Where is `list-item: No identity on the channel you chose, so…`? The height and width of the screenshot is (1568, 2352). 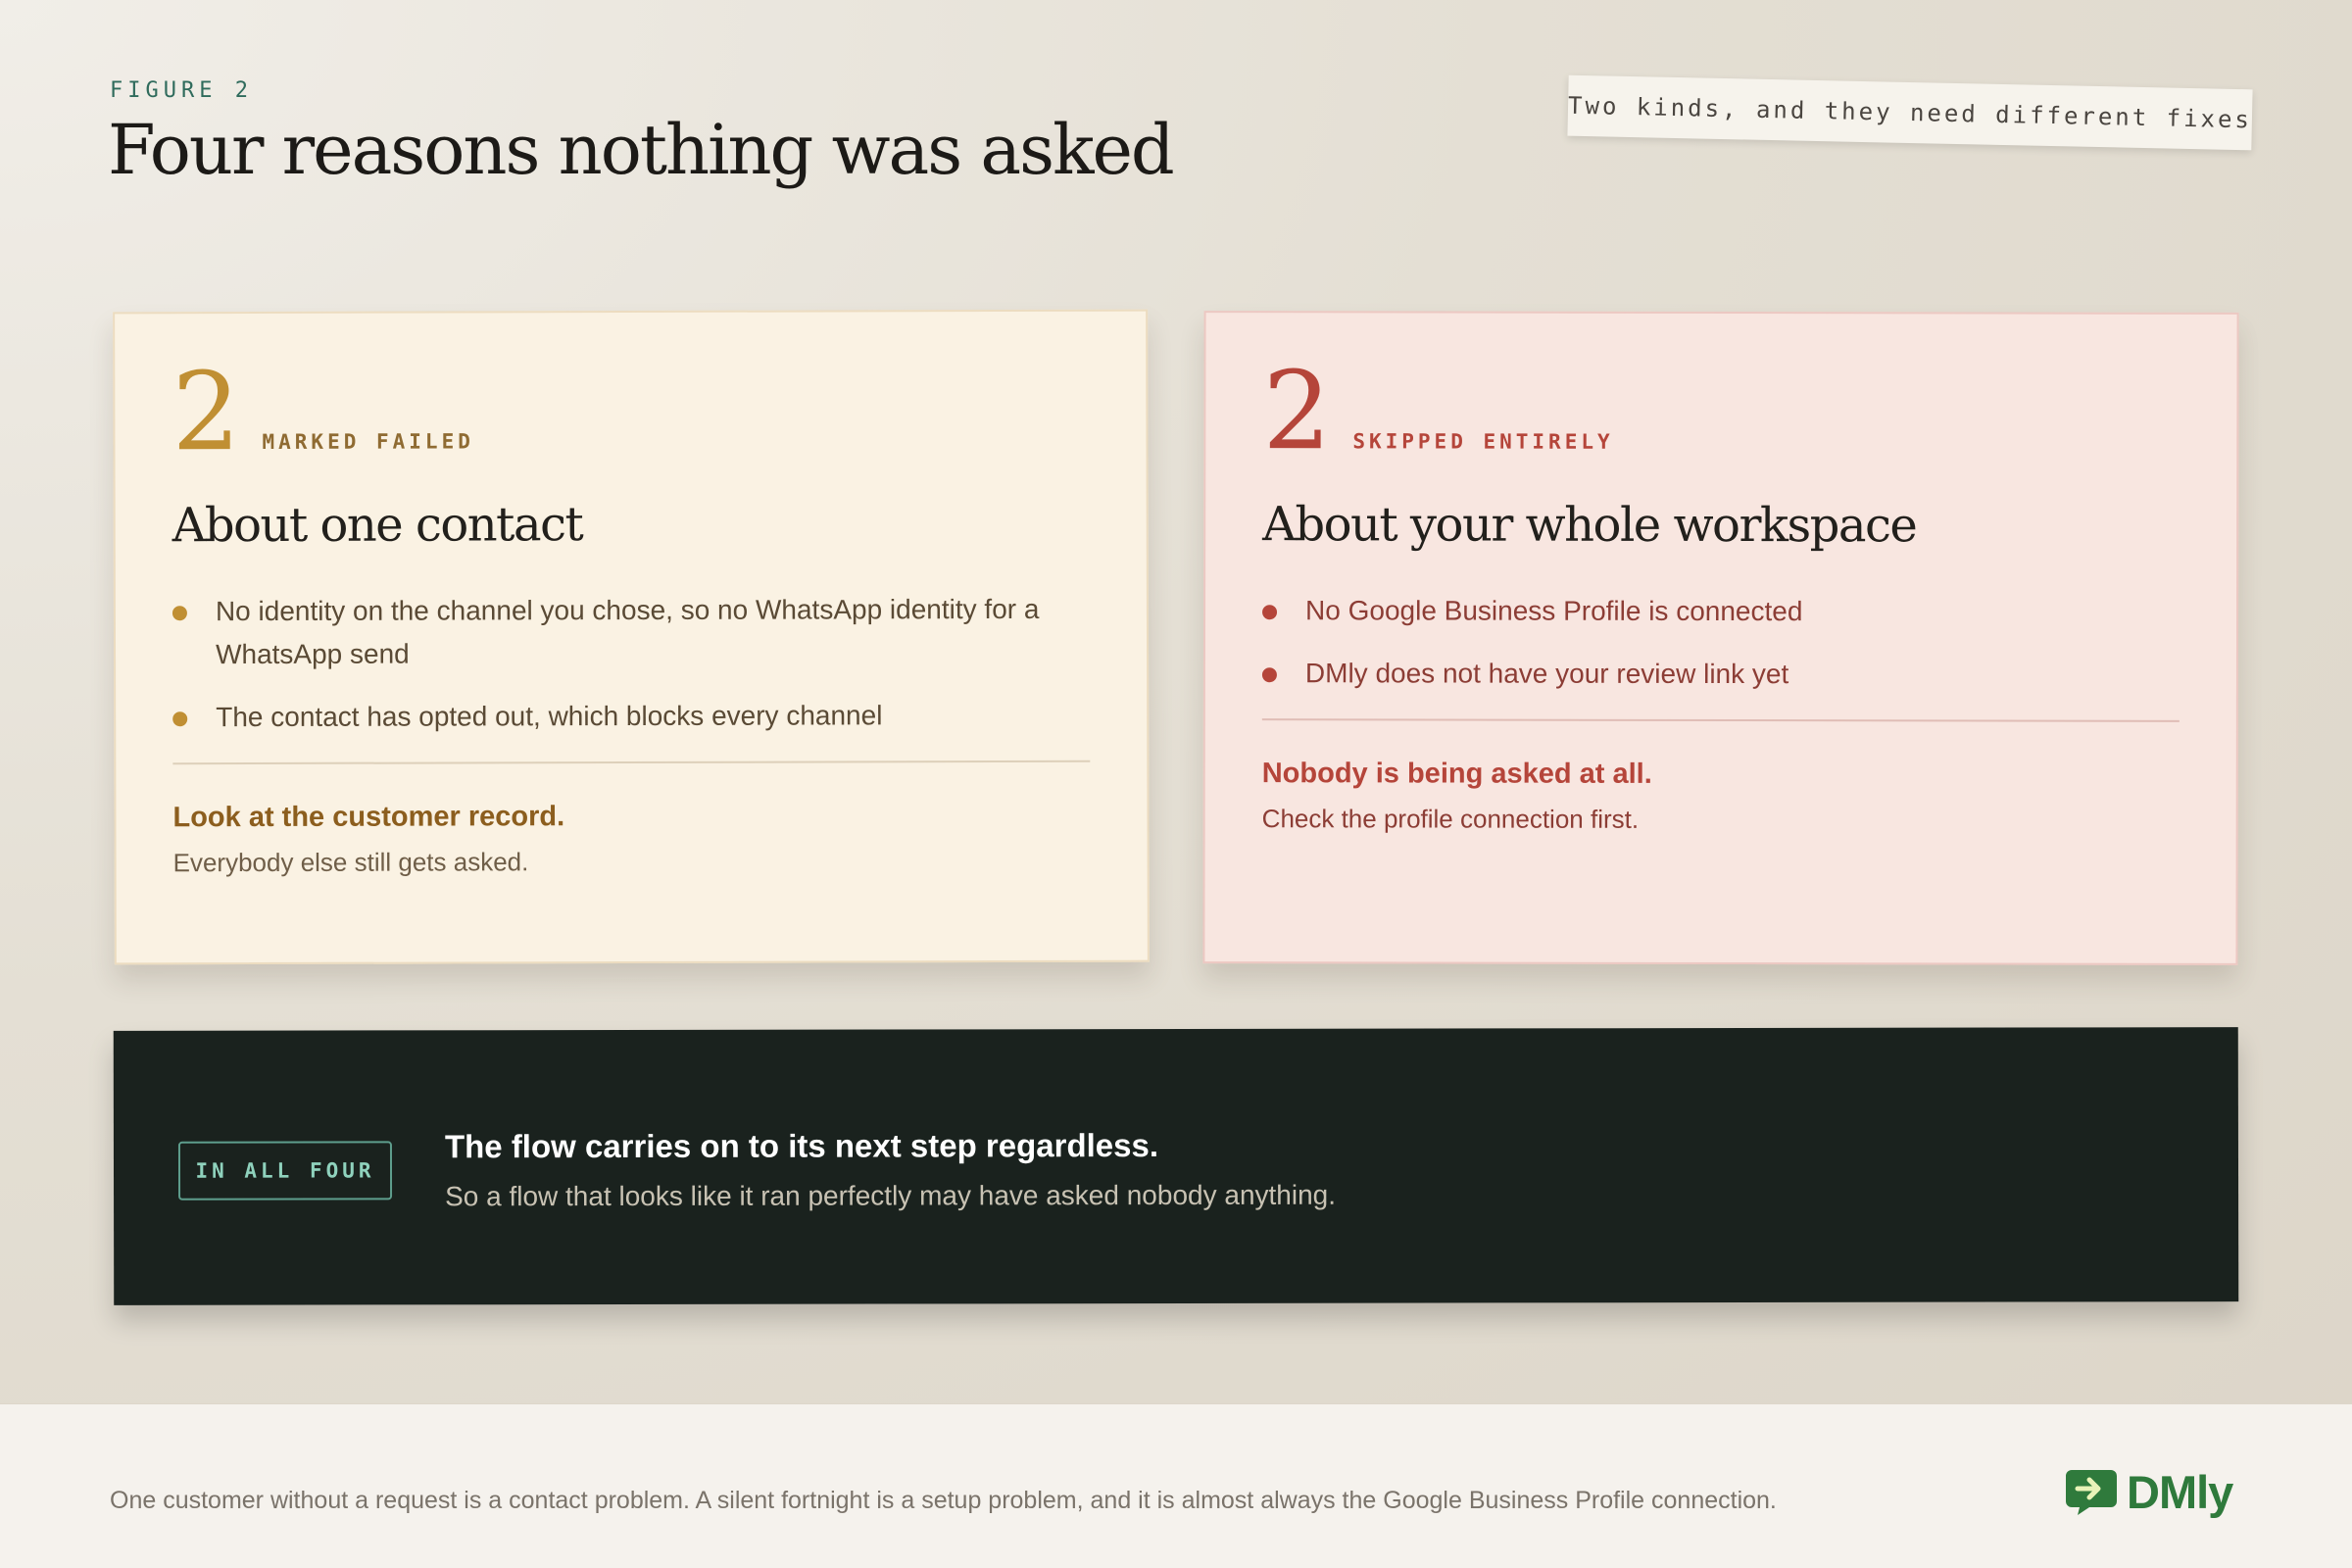 list-item: No identity on the channel you chose, so… is located at coordinates (631, 632).